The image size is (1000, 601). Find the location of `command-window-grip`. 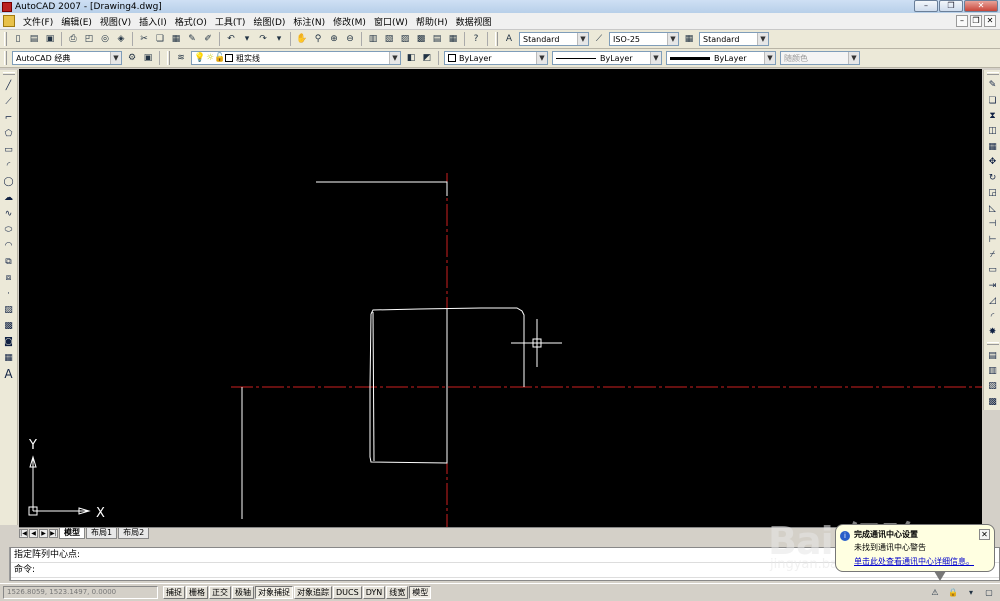

command-window-grip is located at coordinates (5, 564).